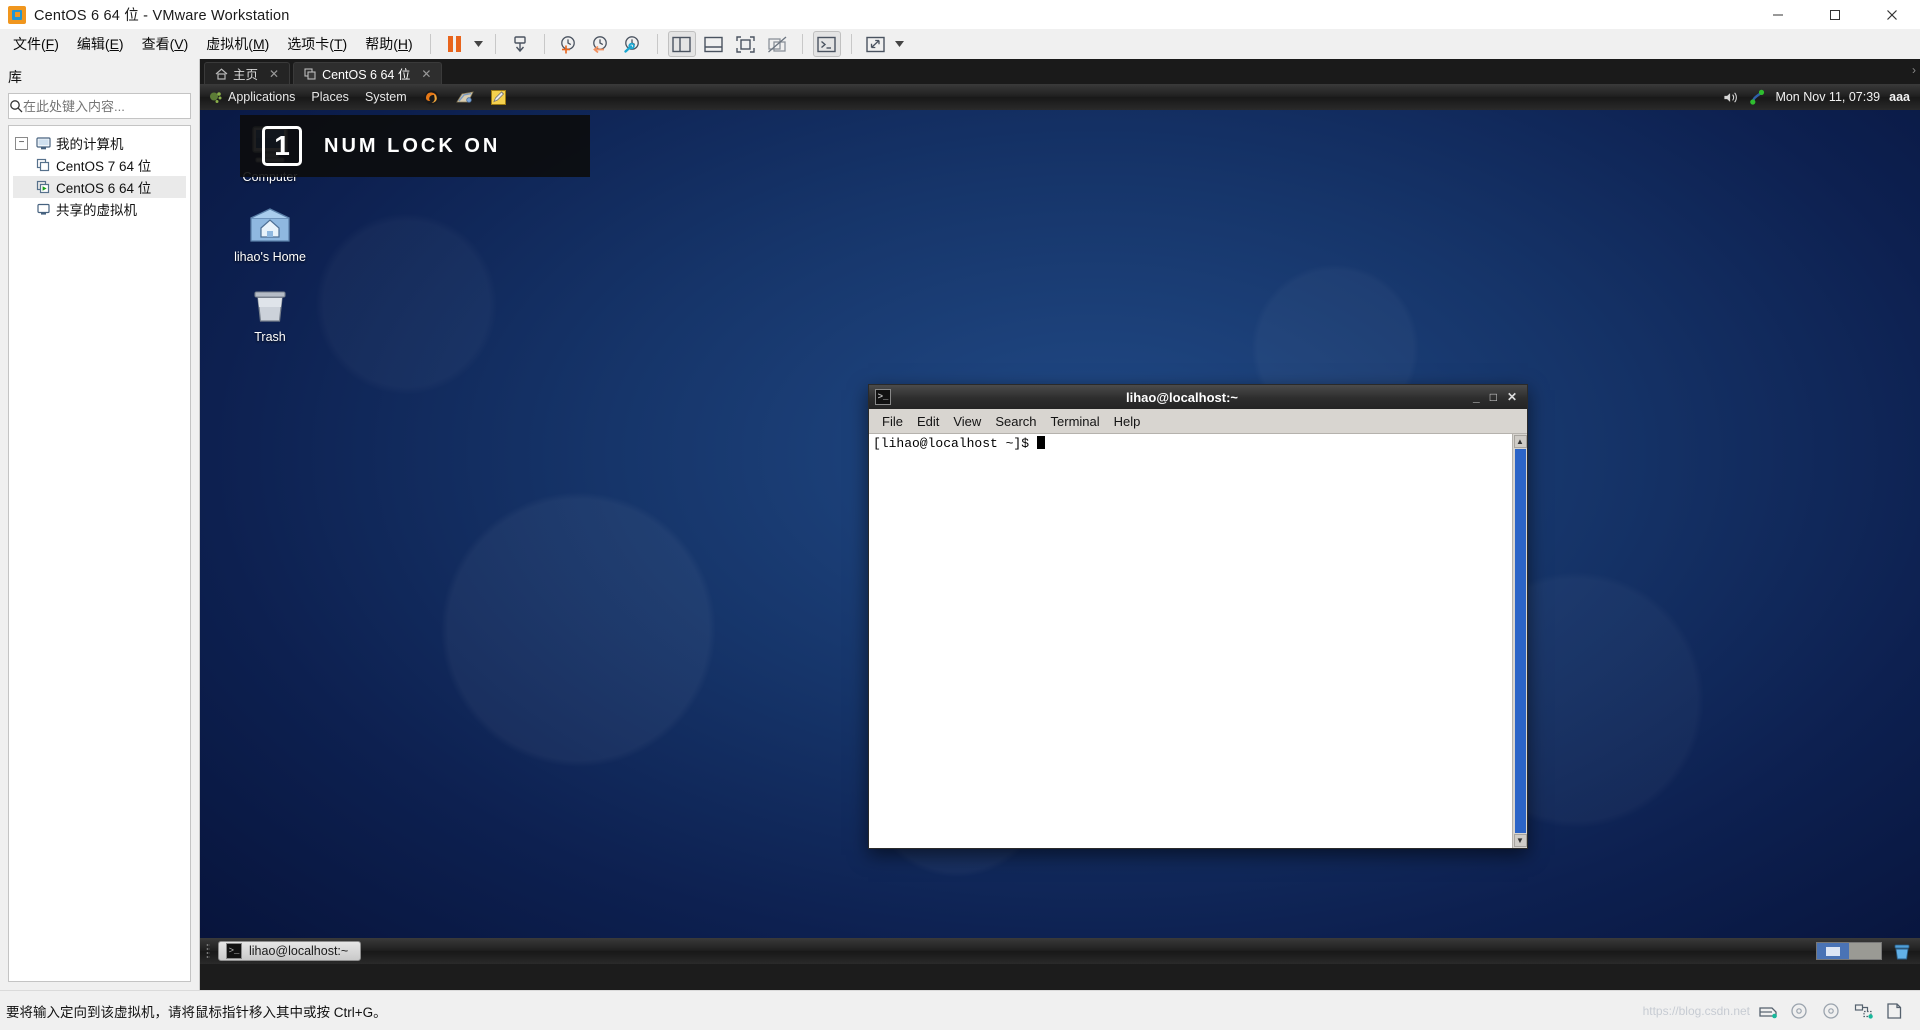 This screenshot has height=1030, width=1920. Describe the element at coordinates (1731, 97) in the screenshot. I see `volume-icon` at that location.